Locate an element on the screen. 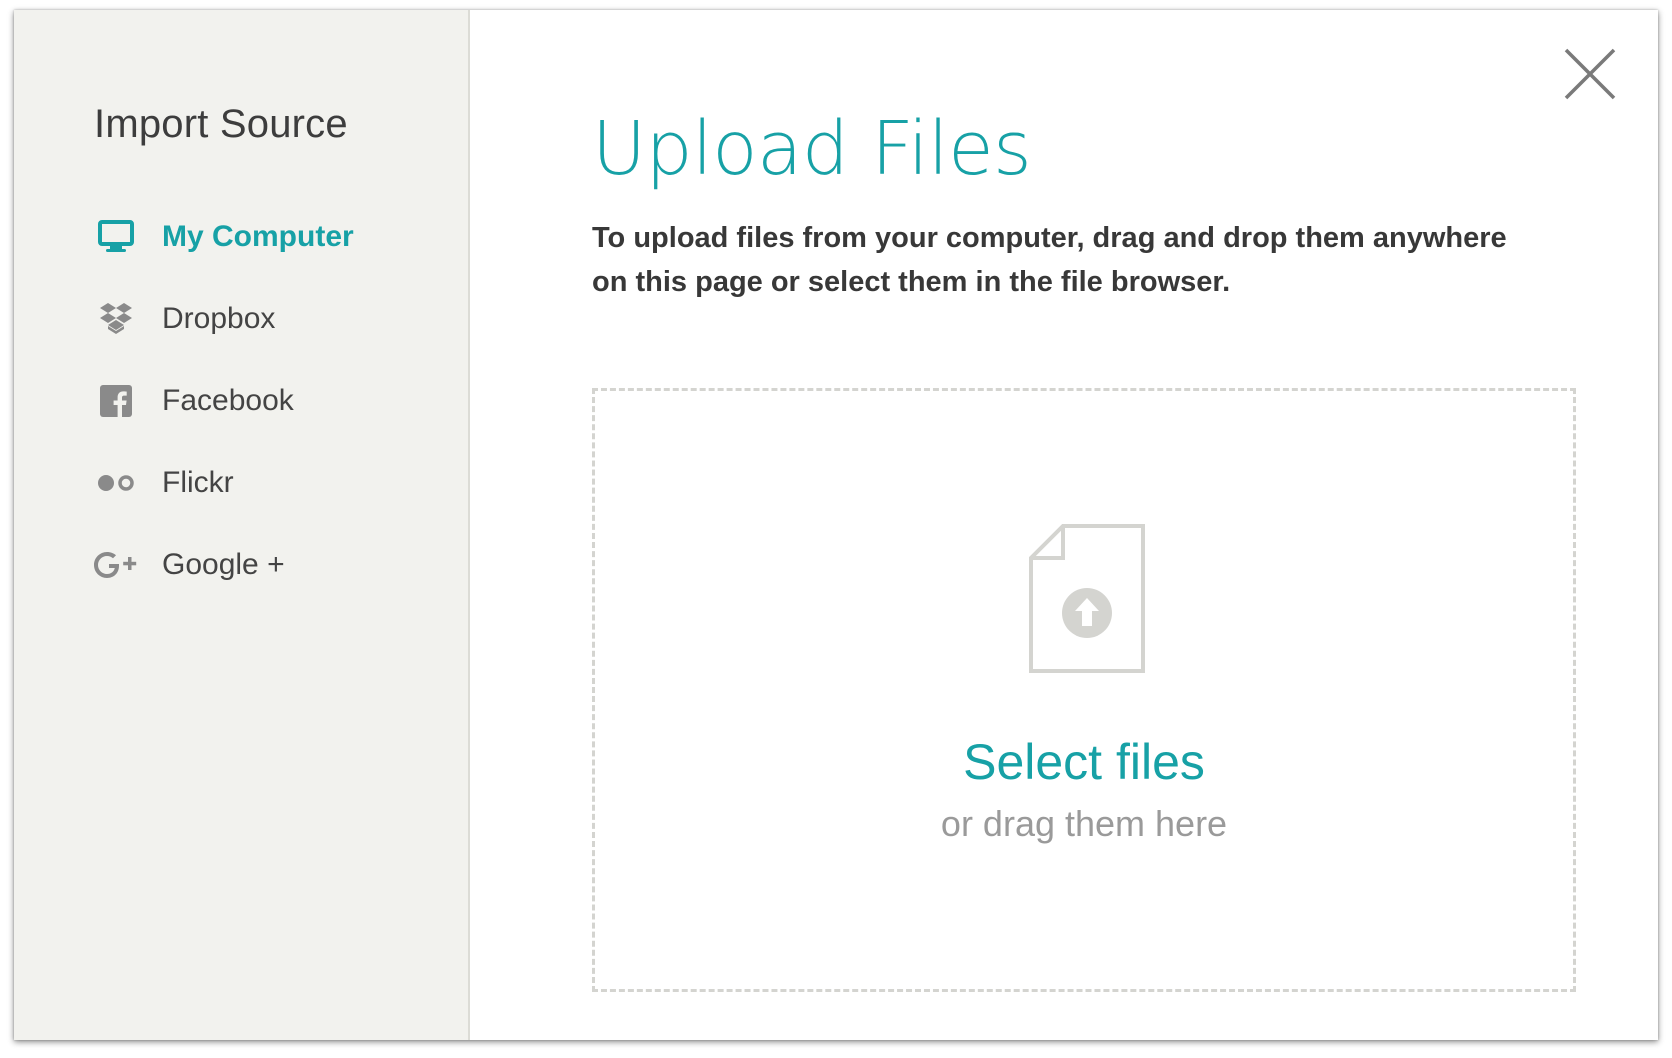  source-label: Facebook is located at coordinates (228, 400).